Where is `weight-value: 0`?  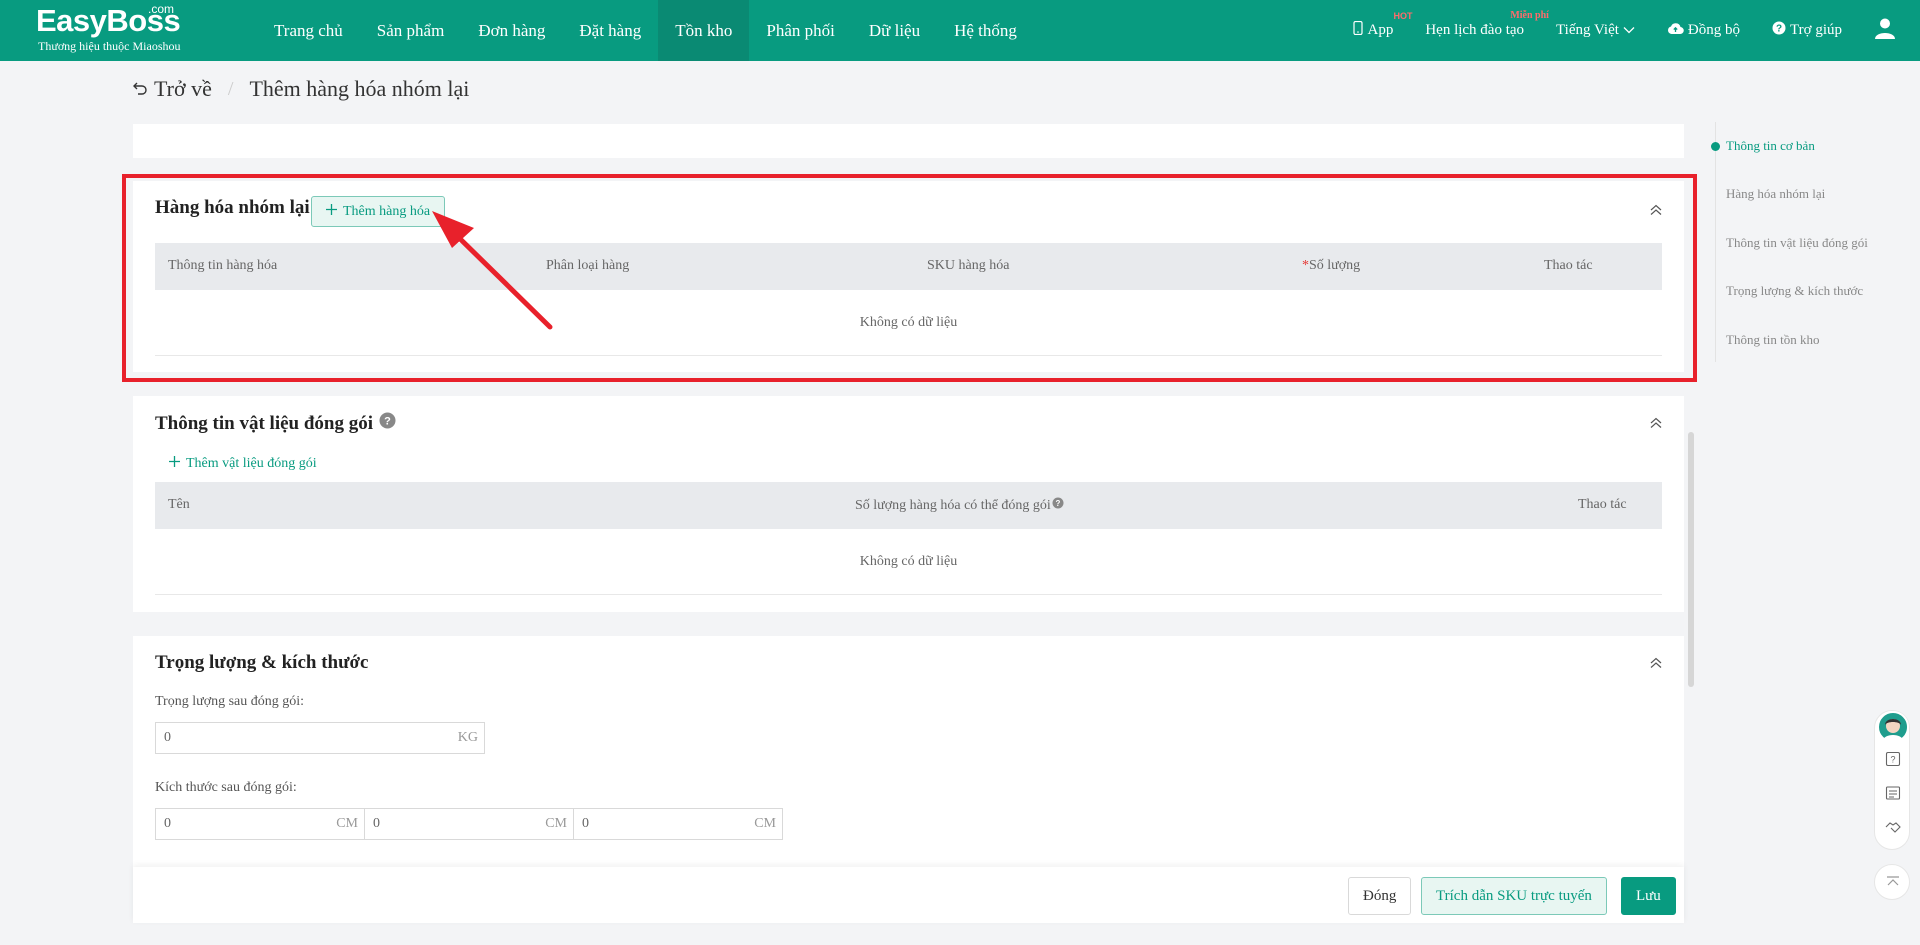 weight-value: 0 is located at coordinates (167, 737).